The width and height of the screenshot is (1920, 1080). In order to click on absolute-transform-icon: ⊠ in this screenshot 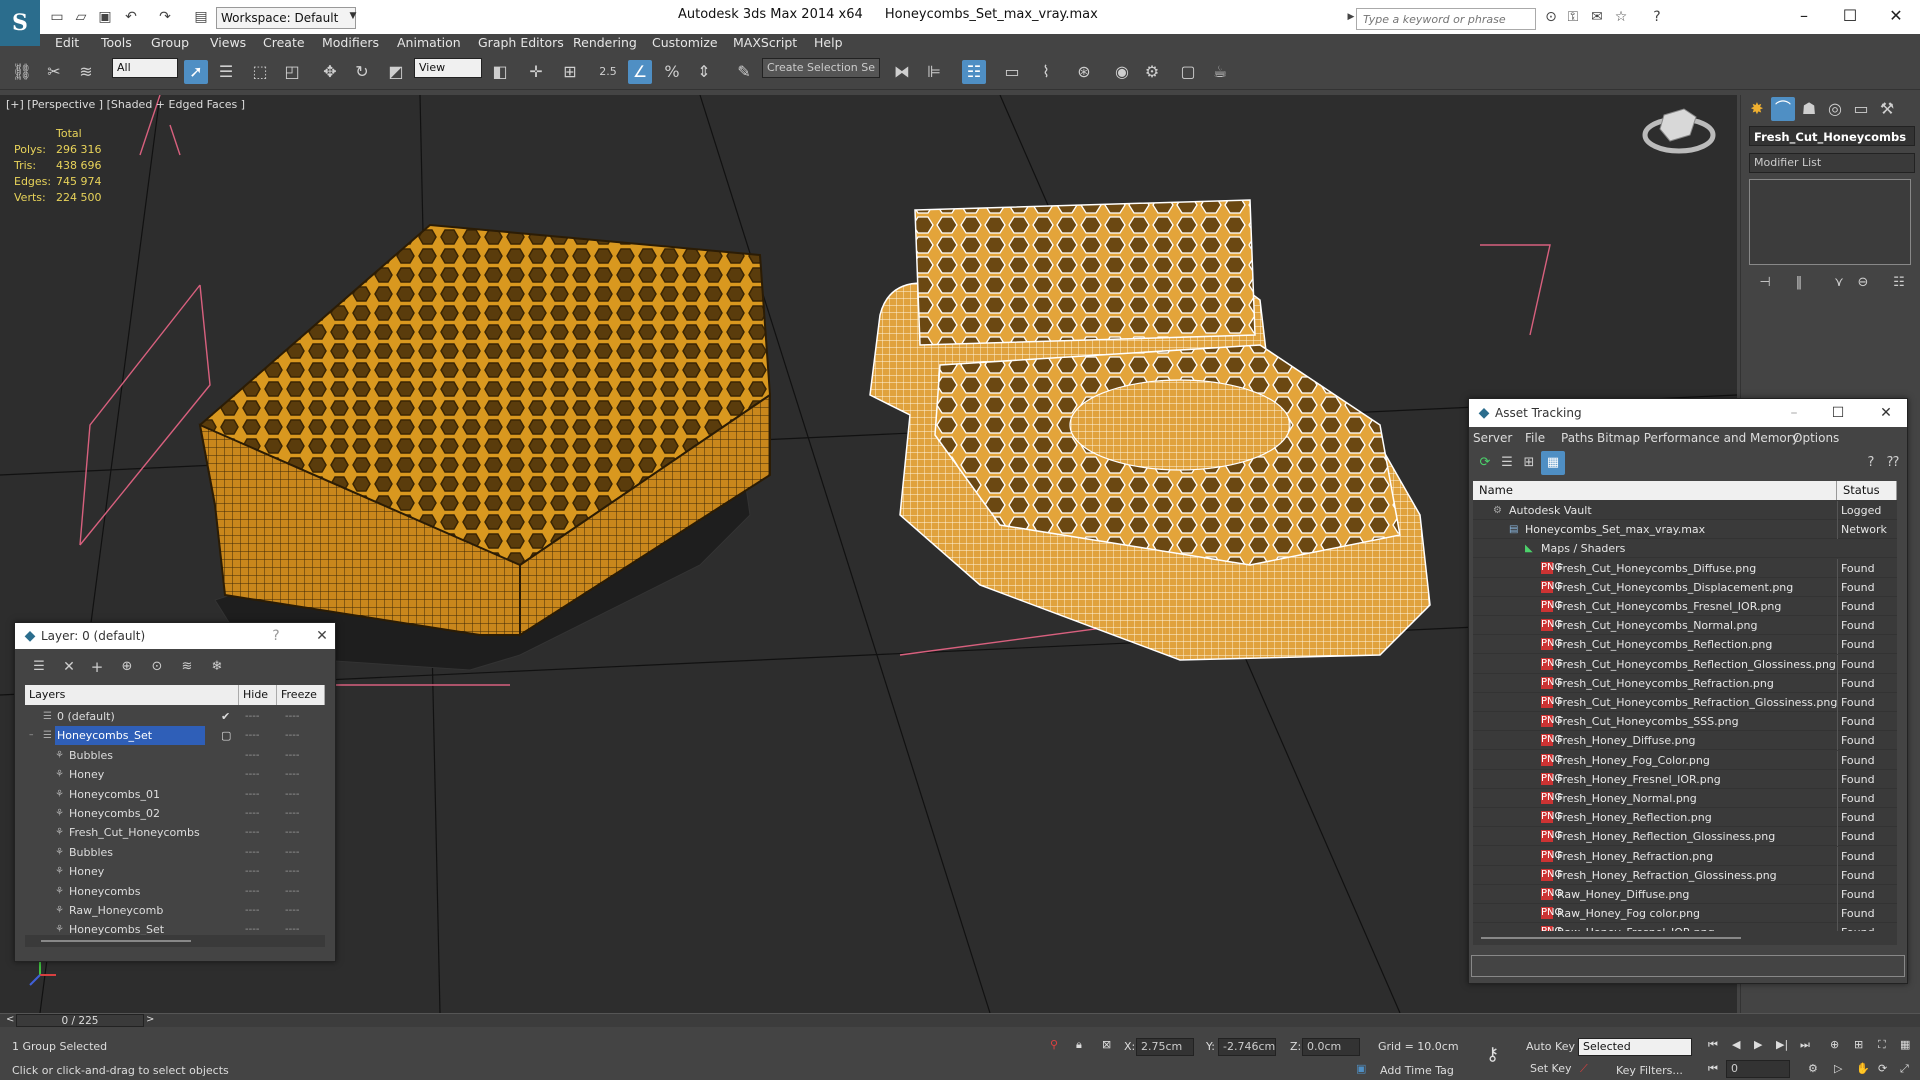, I will do `click(1106, 1044)`.